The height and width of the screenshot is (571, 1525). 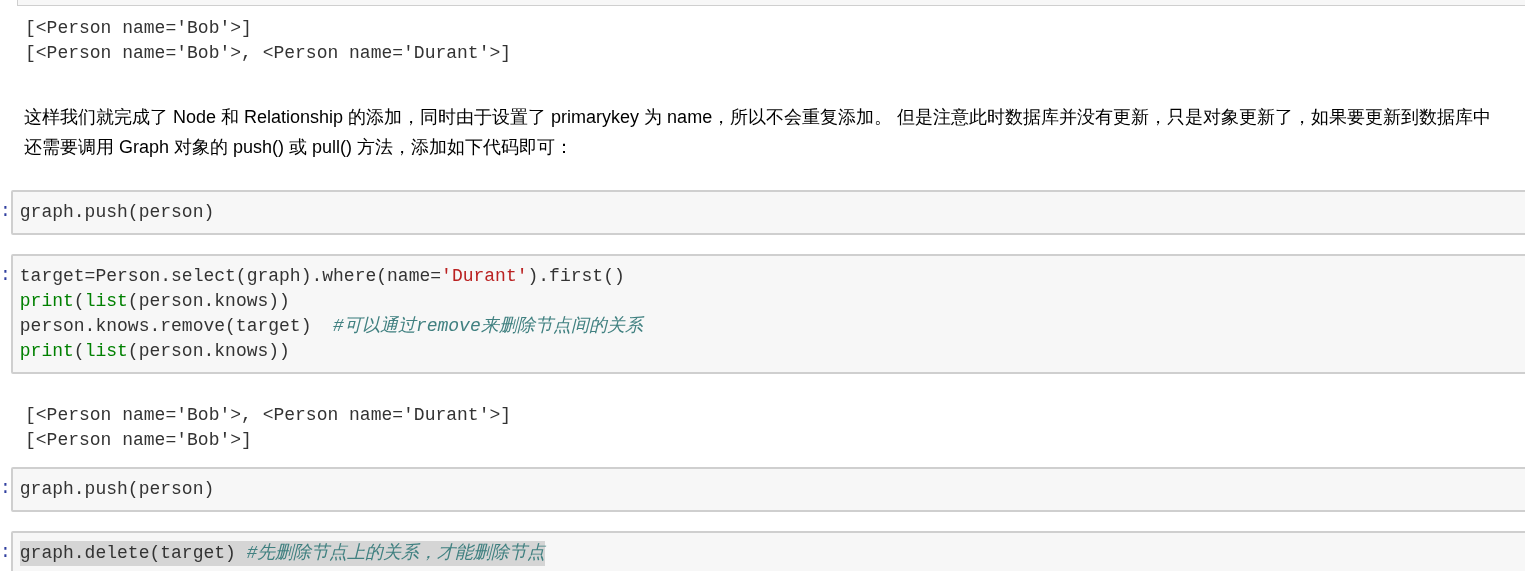 What do you see at coordinates (758, 132) in the screenshot?
I see `paragraph: 这样我们就完成了 Node 和 Relationship 的添加，同时由于设置了 primarykey 为 name，所以不会重复添加。 但是注意此时数据库并没有更新，只是对象更新了，如果要更新到数据库中还需要调用 Graph 对象的 push() 或 pull() 方法，添加如下代码即可：` at bounding box center [758, 132].